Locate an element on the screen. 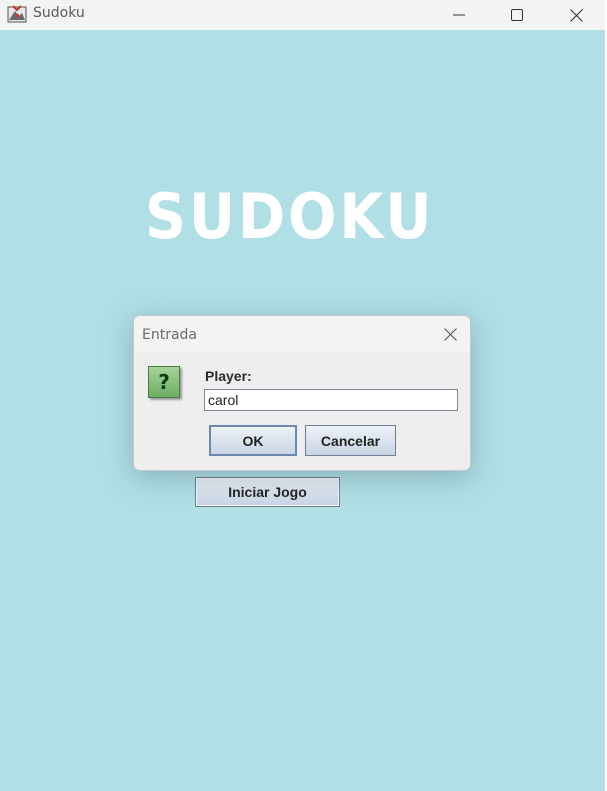 This screenshot has width=607, height=791. cancel-button: Cancelar is located at coordinates (350, 440).